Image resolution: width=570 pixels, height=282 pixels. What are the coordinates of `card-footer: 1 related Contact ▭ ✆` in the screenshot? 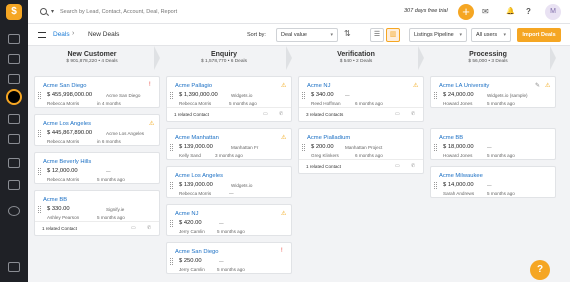 It's located at (229, 114).